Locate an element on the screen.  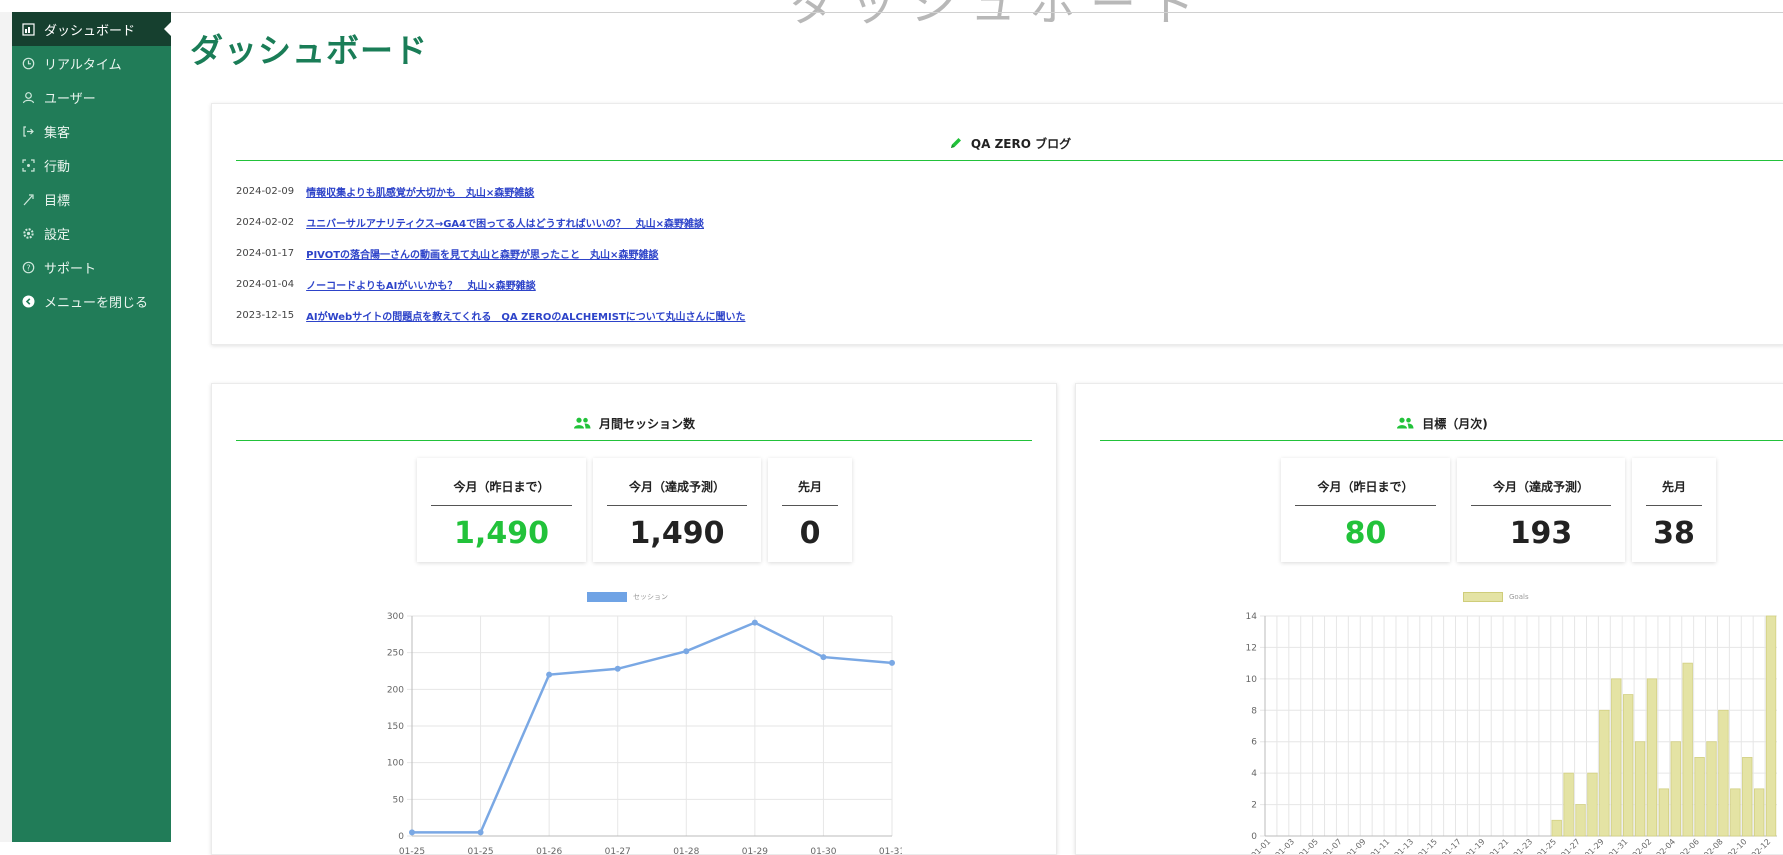
blog-post-link: ノーコードよりもAIがいいかも？ 丸山×森野雑談 is located at coordinates (421, 284).